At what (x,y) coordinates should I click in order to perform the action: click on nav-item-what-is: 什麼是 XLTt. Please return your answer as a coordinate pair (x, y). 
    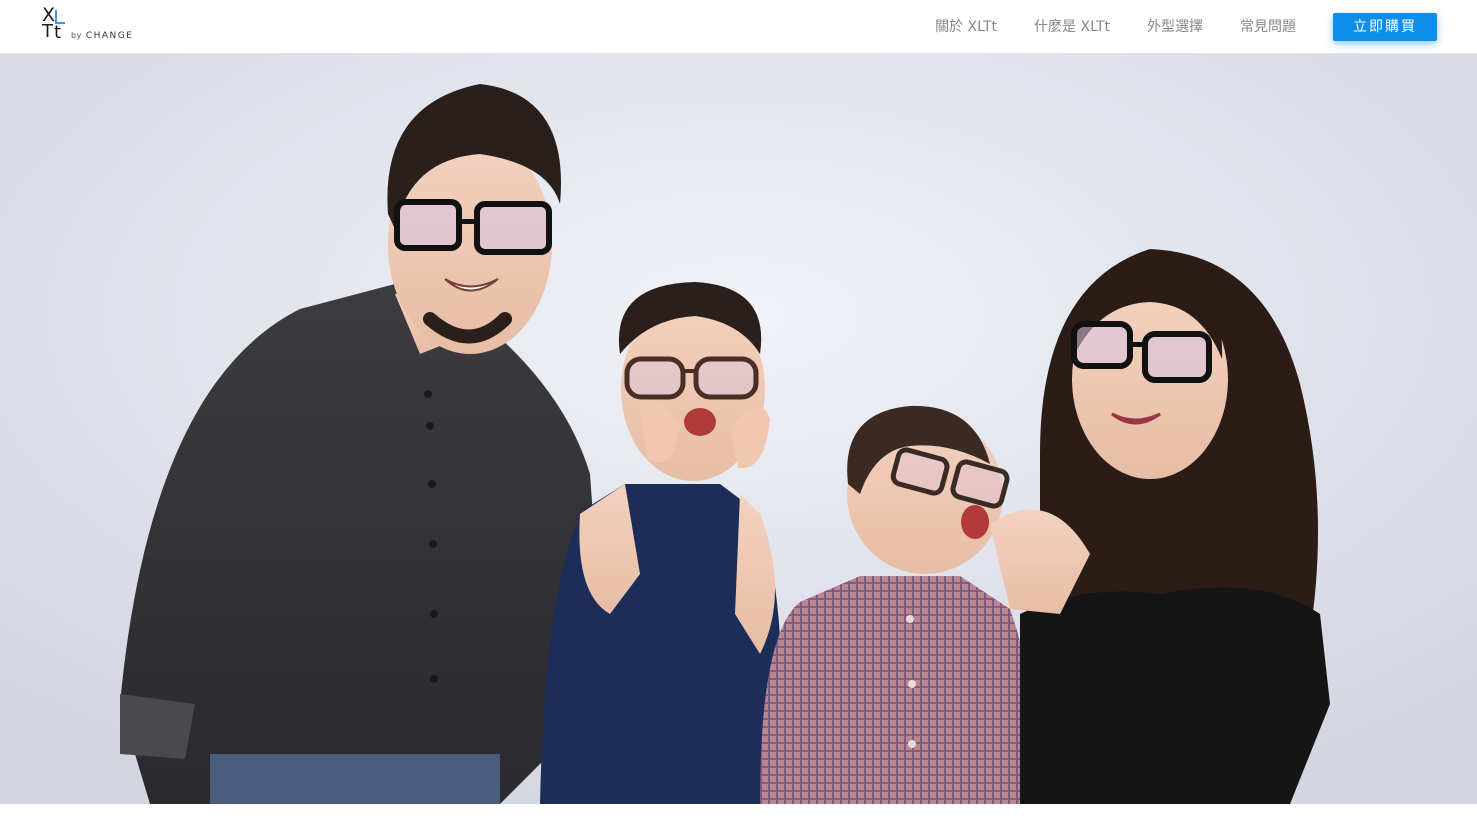
    Looking at the image, I should click on (1072, 27).